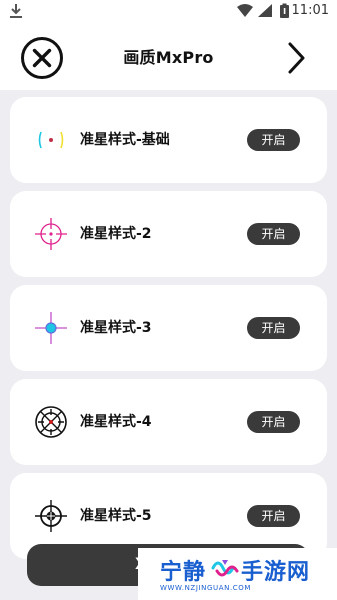  I want to click on watermark: 宁静 手游网 WWW.NZJINGUAN.COM, so click(237, 574).